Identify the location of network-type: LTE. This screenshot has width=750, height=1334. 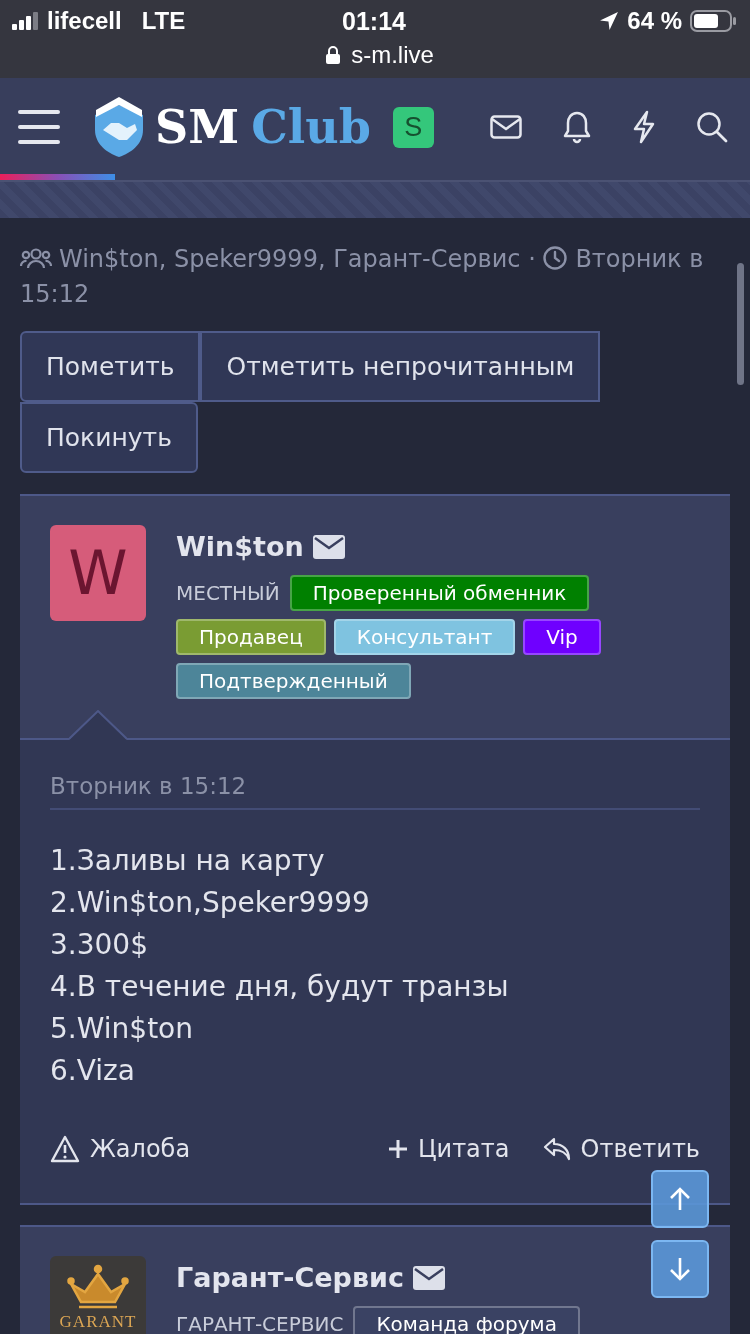
(163, 21).